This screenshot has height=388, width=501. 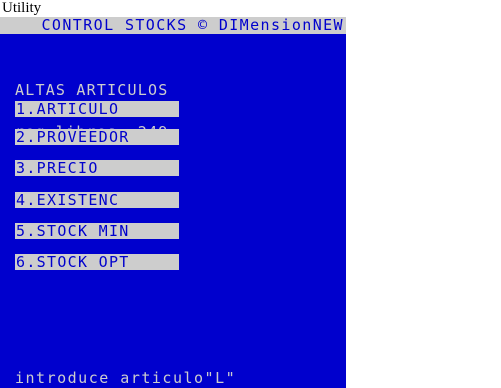 What do you see at coordinates (97, 168) in the screenshot?
I see `menu-item-precio: 3.PRECIO` at bounding box center [97, 168].